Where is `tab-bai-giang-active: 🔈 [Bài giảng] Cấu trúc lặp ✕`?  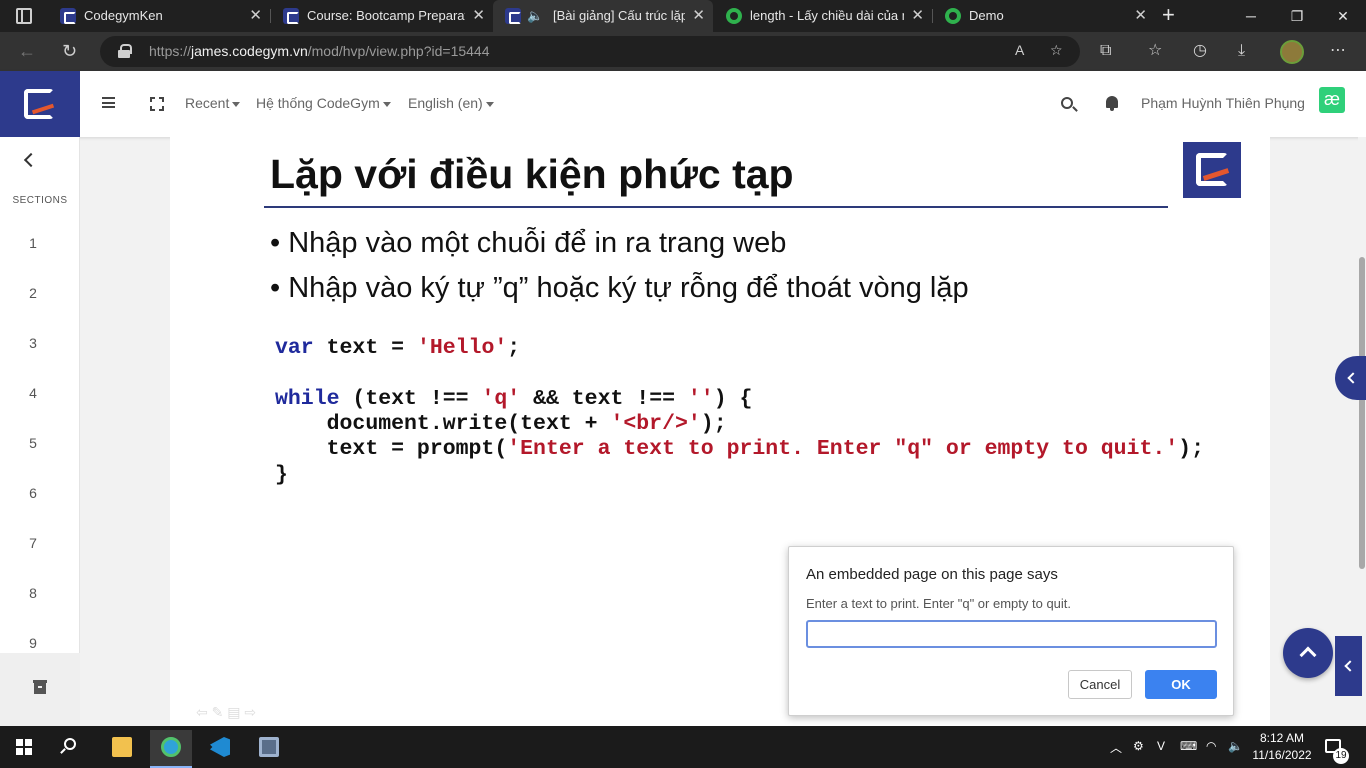
tab-bai-giang-active: 🔈 [Bài giảng] Cấu trúc lặp ✕ is located at coordinates (603, 16).